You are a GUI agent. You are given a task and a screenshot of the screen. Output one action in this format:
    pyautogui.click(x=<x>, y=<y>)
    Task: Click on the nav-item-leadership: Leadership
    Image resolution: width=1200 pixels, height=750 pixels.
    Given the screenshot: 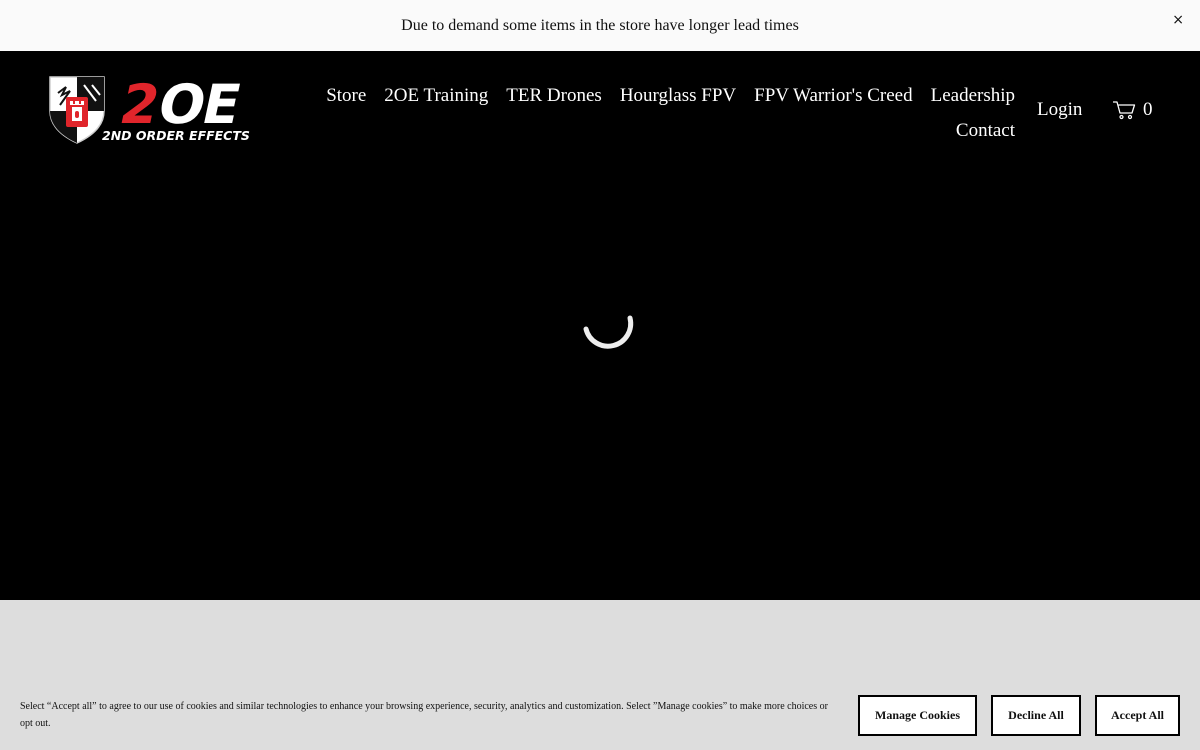 What is the action you would take?
    pyautogui.click(x=973, y=96)
    